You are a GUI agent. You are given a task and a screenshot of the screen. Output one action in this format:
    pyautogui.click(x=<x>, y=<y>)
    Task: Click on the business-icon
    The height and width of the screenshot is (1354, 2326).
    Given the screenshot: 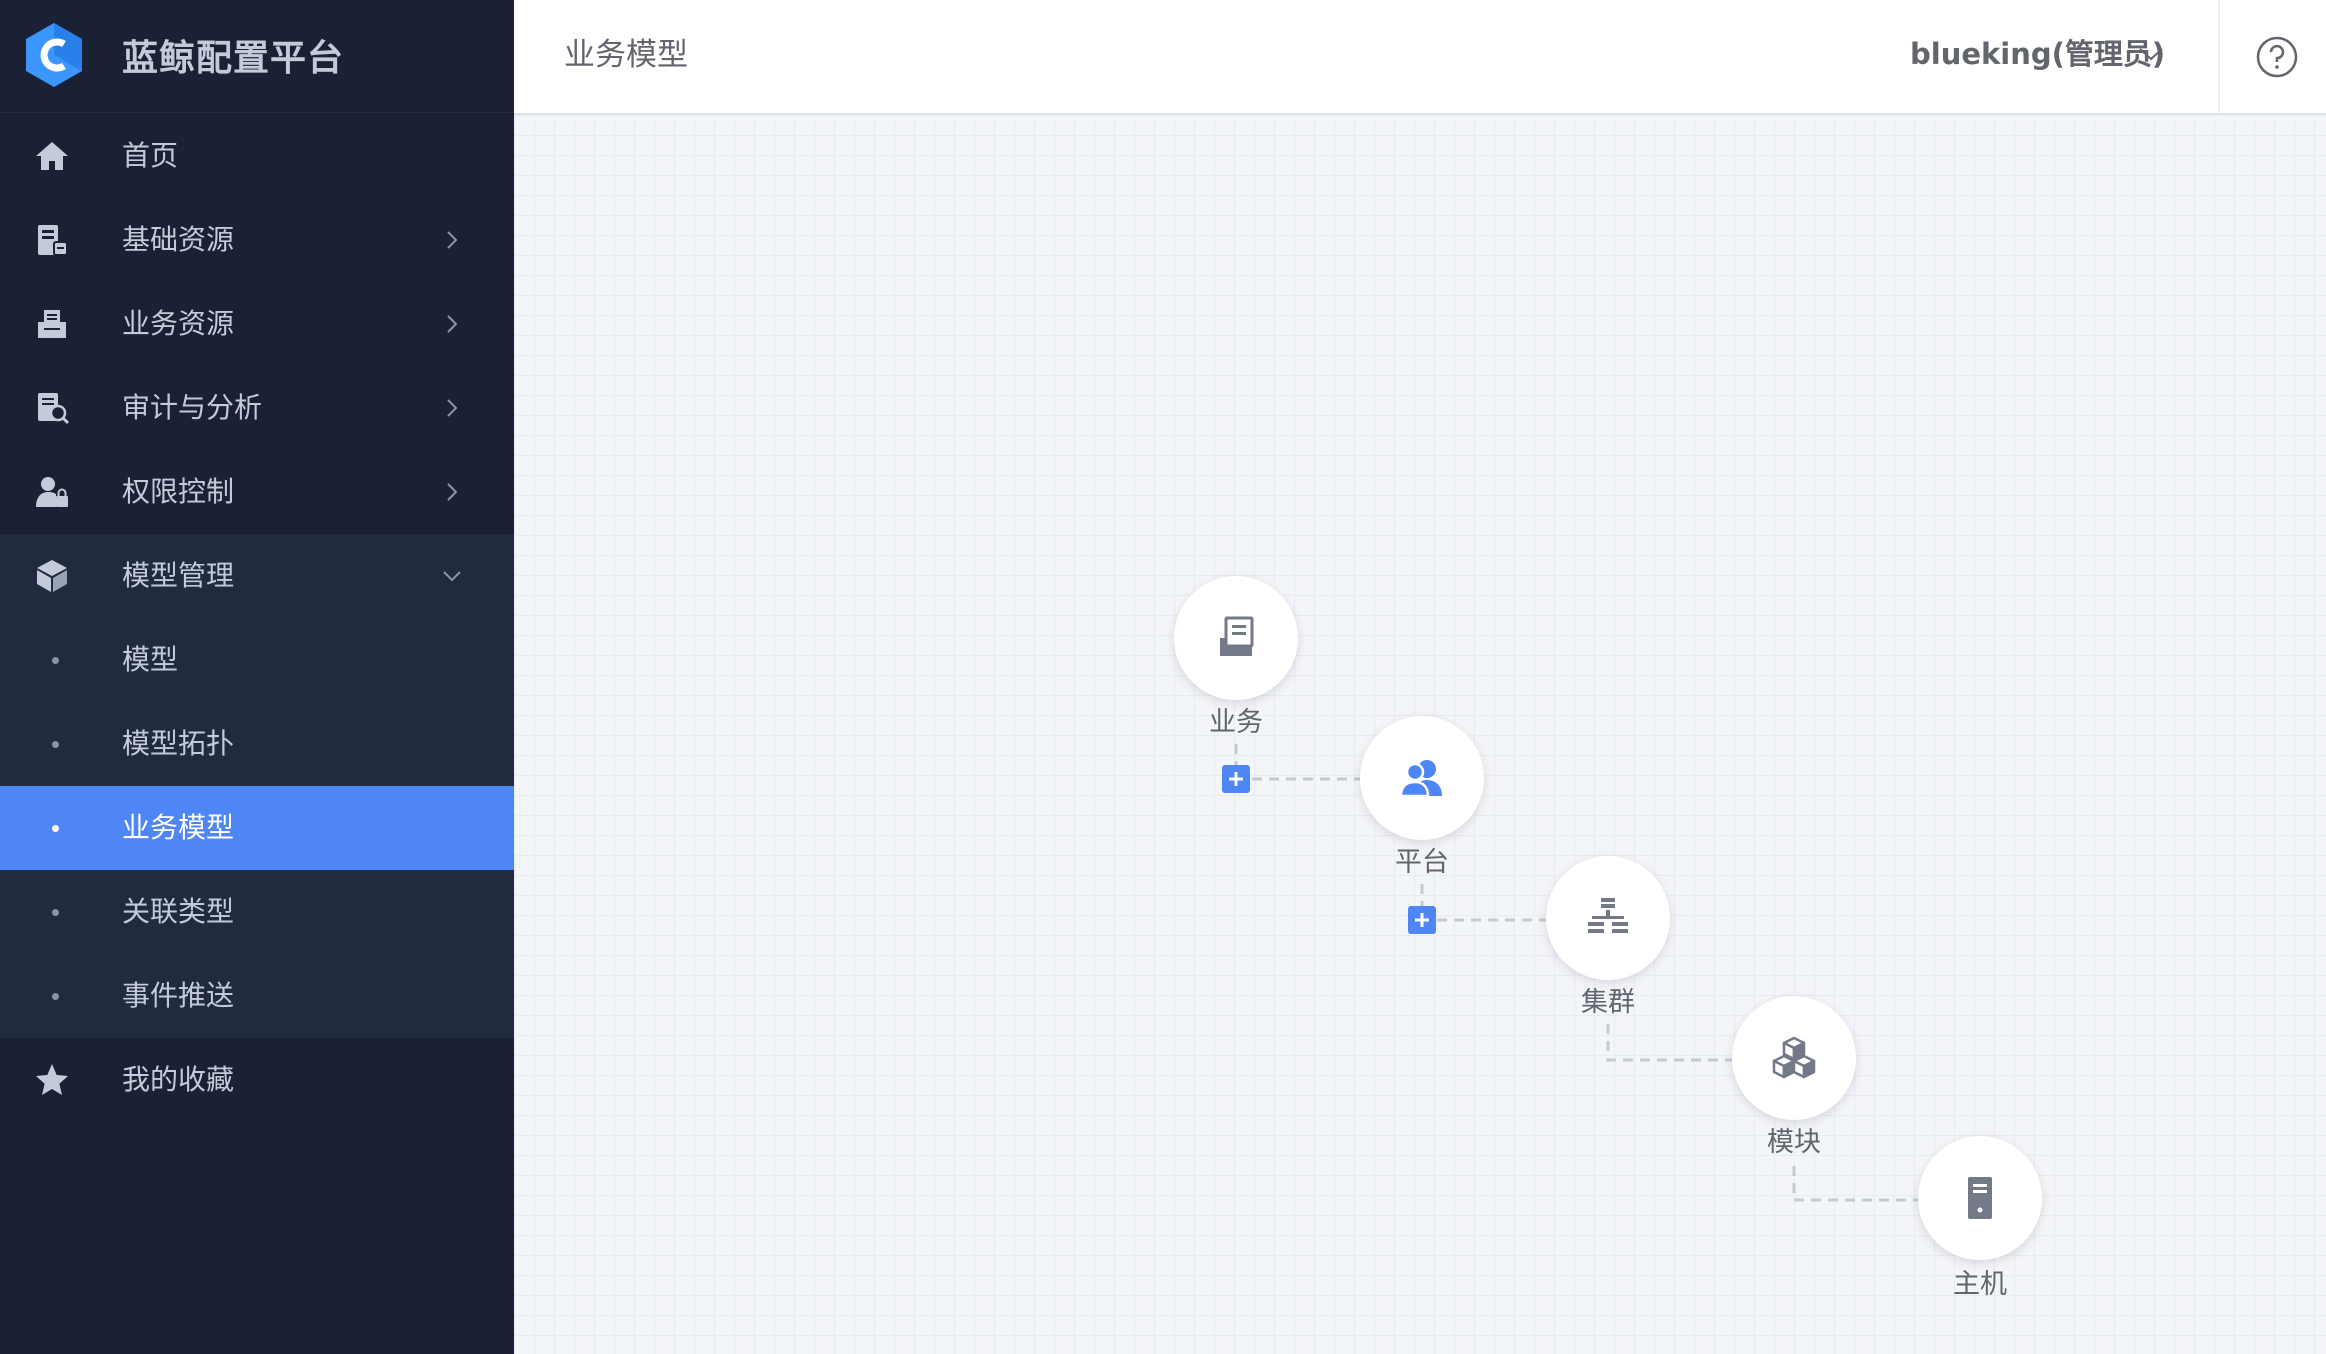 What is the action you would take?
    pyautogui.click(x=1237, y=636)
    